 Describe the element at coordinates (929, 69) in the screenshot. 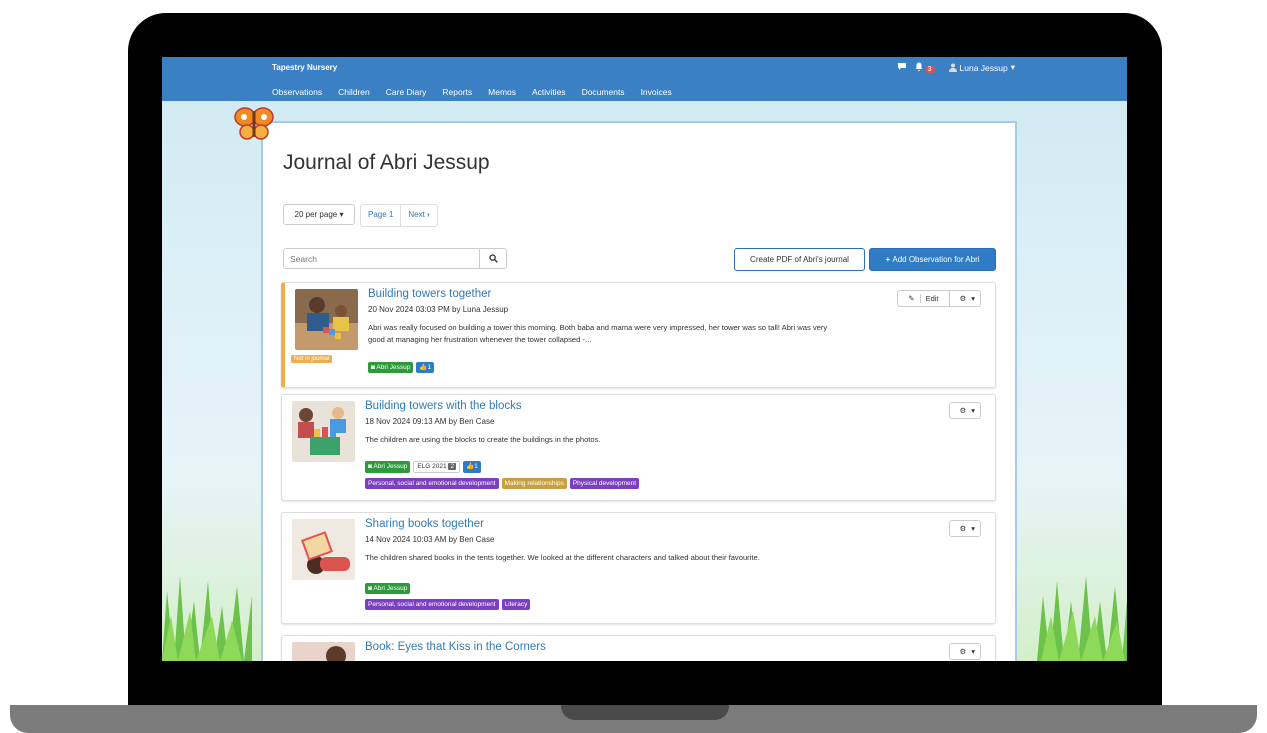

I see `notification-badge: 3` at that location.